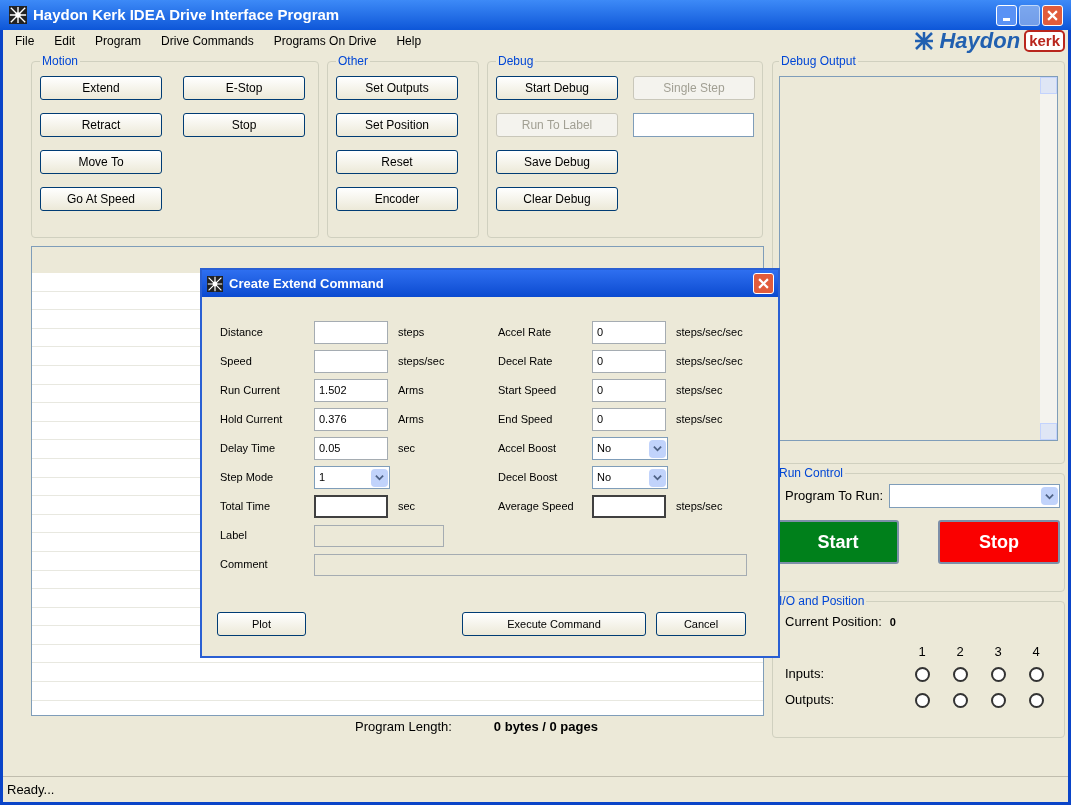 The width and height of the screenshot is (1071, 805). What do you see at coordinates (805, 674) in the screenshot?
I see `io-row-label: Inputs:` at bounding box center [805, 674].